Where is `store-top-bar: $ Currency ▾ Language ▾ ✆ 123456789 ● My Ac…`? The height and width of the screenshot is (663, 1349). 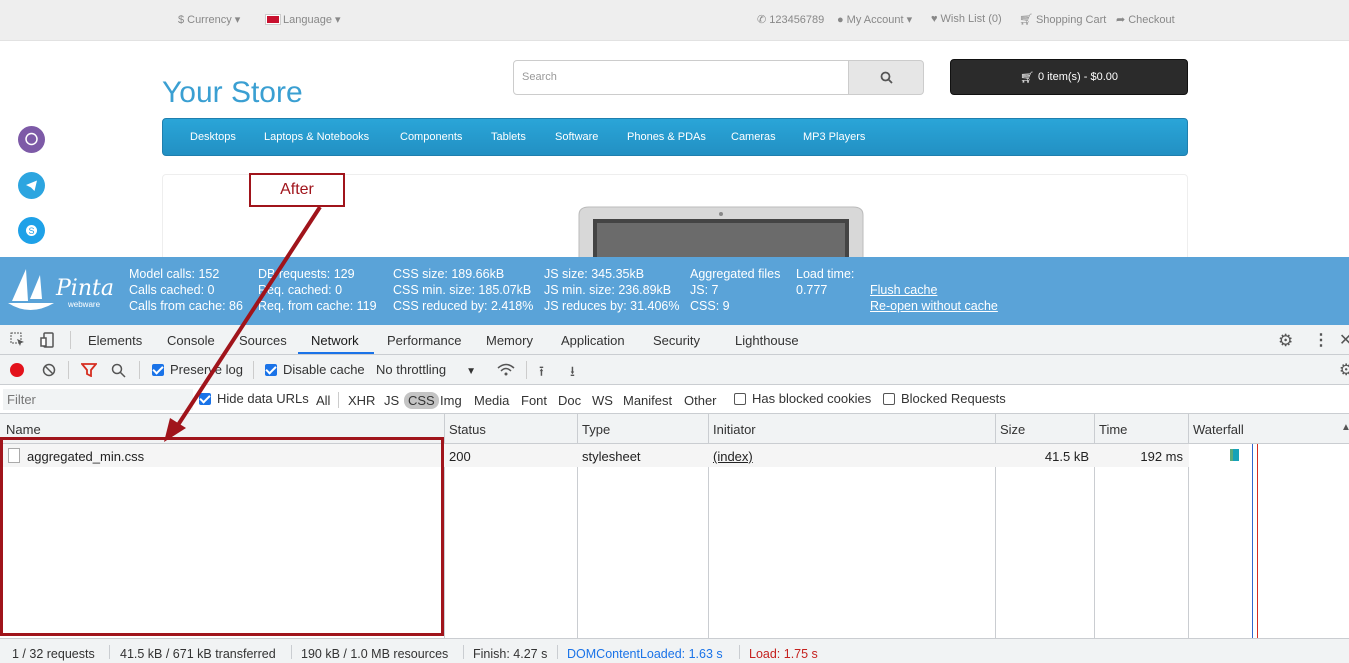
store-top-bar: $ Currency ▾ Language ▾ ✆ 123456789 ● My Ac… is located at coordinates (674, 20).